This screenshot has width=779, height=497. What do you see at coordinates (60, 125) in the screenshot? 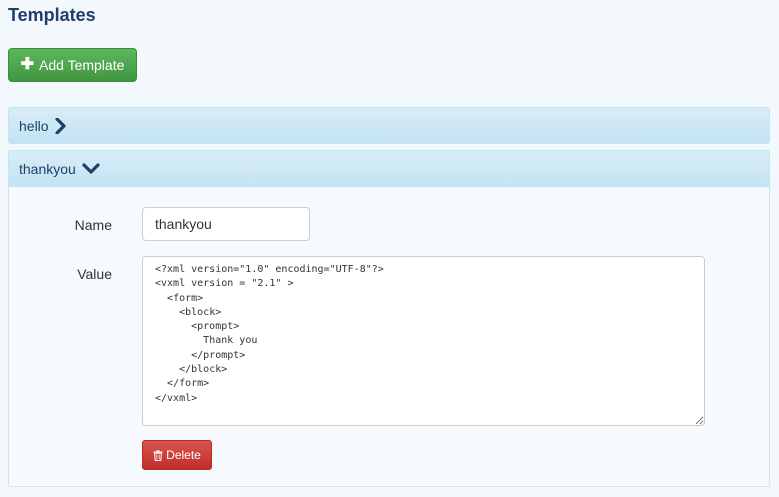
I see `chevron-right-icon` at bounding box center [60, 125].